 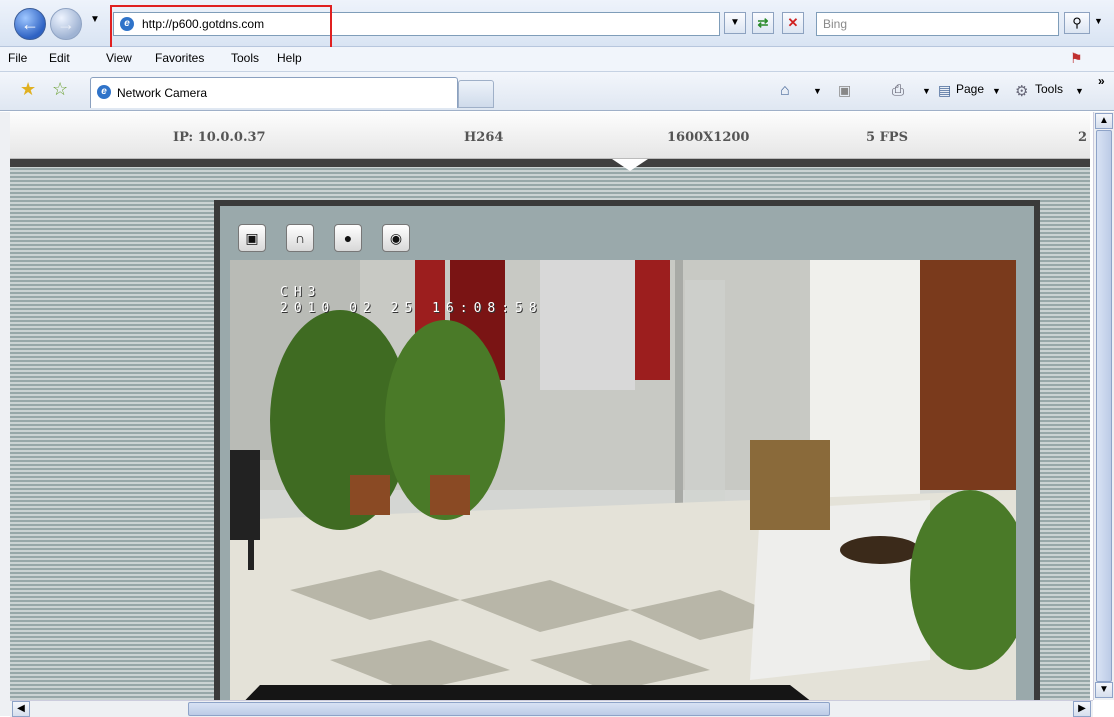 What do you see at coordinates (66, 24) in the screenshot?
I see `forward-arrow-icon: →` at bounding box center [66, 24].